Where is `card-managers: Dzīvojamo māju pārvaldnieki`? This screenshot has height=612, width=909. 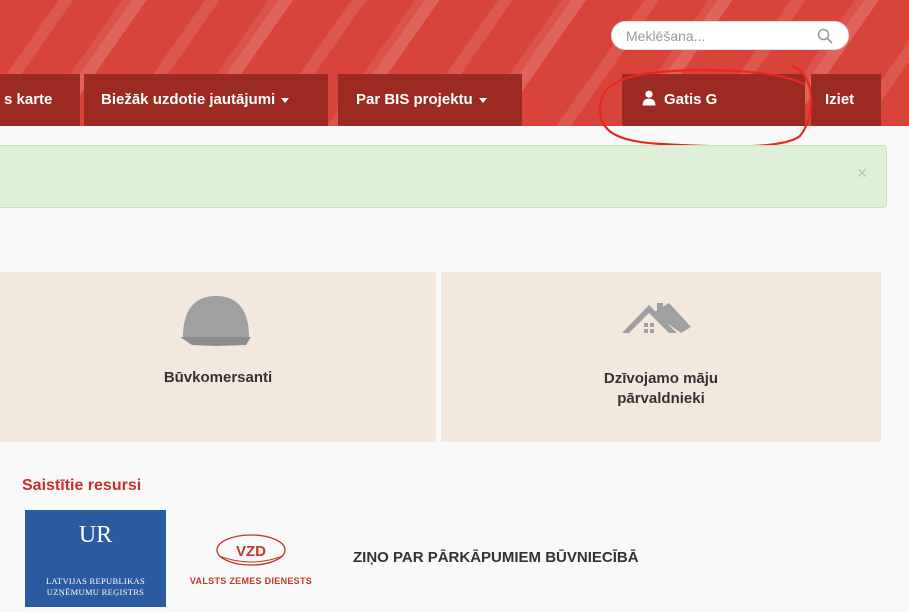
card-managers: Dzīvojamo māju pārvaldnieki is located at coordinates (661, 357).